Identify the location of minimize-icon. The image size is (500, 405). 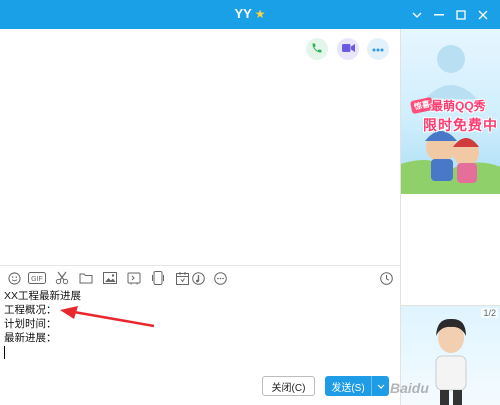
(439, 15).